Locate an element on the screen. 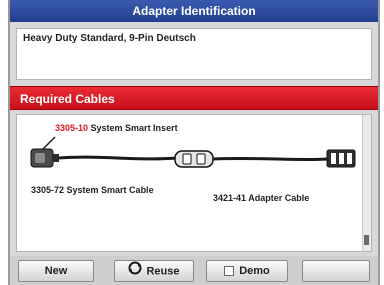 This screenshot has height=285, width=384. cable-junction-icon is located at coordinates (194, 159).